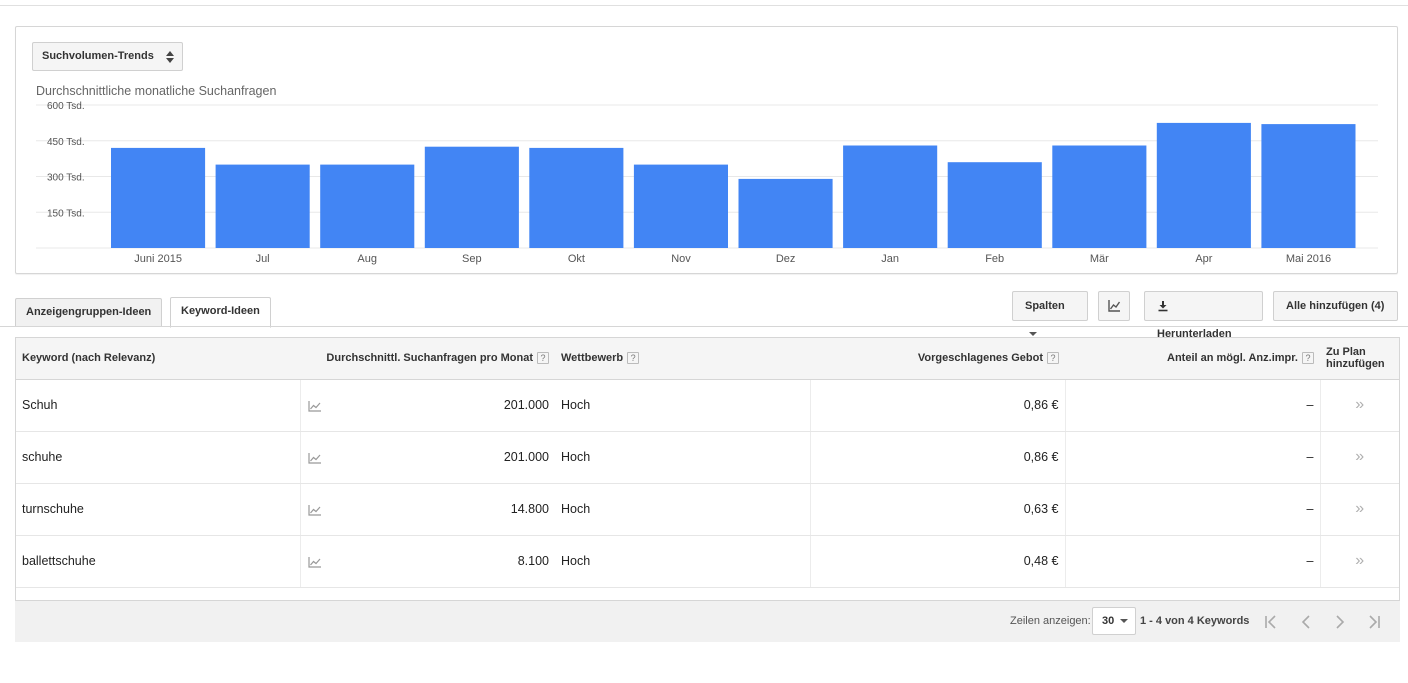  What do you see at coordinates (427, 561) in the screenshot?
I see `searches-cell: 8.100` at bounding box center [427, 561].